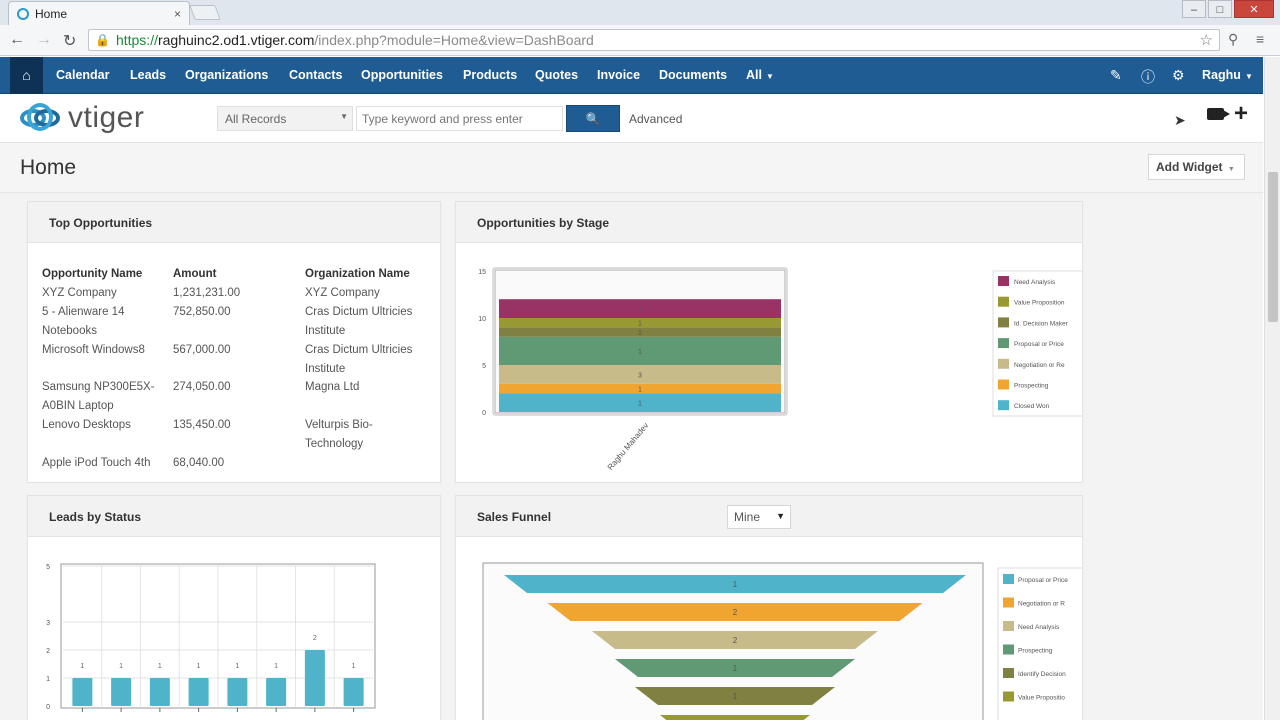  Describe the element at coordinates (459, 118) in the screenshot. I see `search-input` at that location.